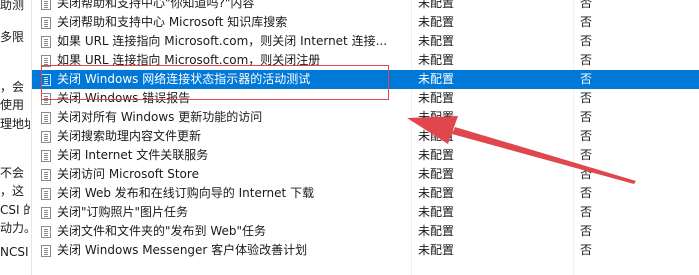 Image resolution: width=699 pixels, height=275 pixels. Describe the element at coordinates (12, 87) in the screenshot. I see `description-fragment: ，会` at that location.